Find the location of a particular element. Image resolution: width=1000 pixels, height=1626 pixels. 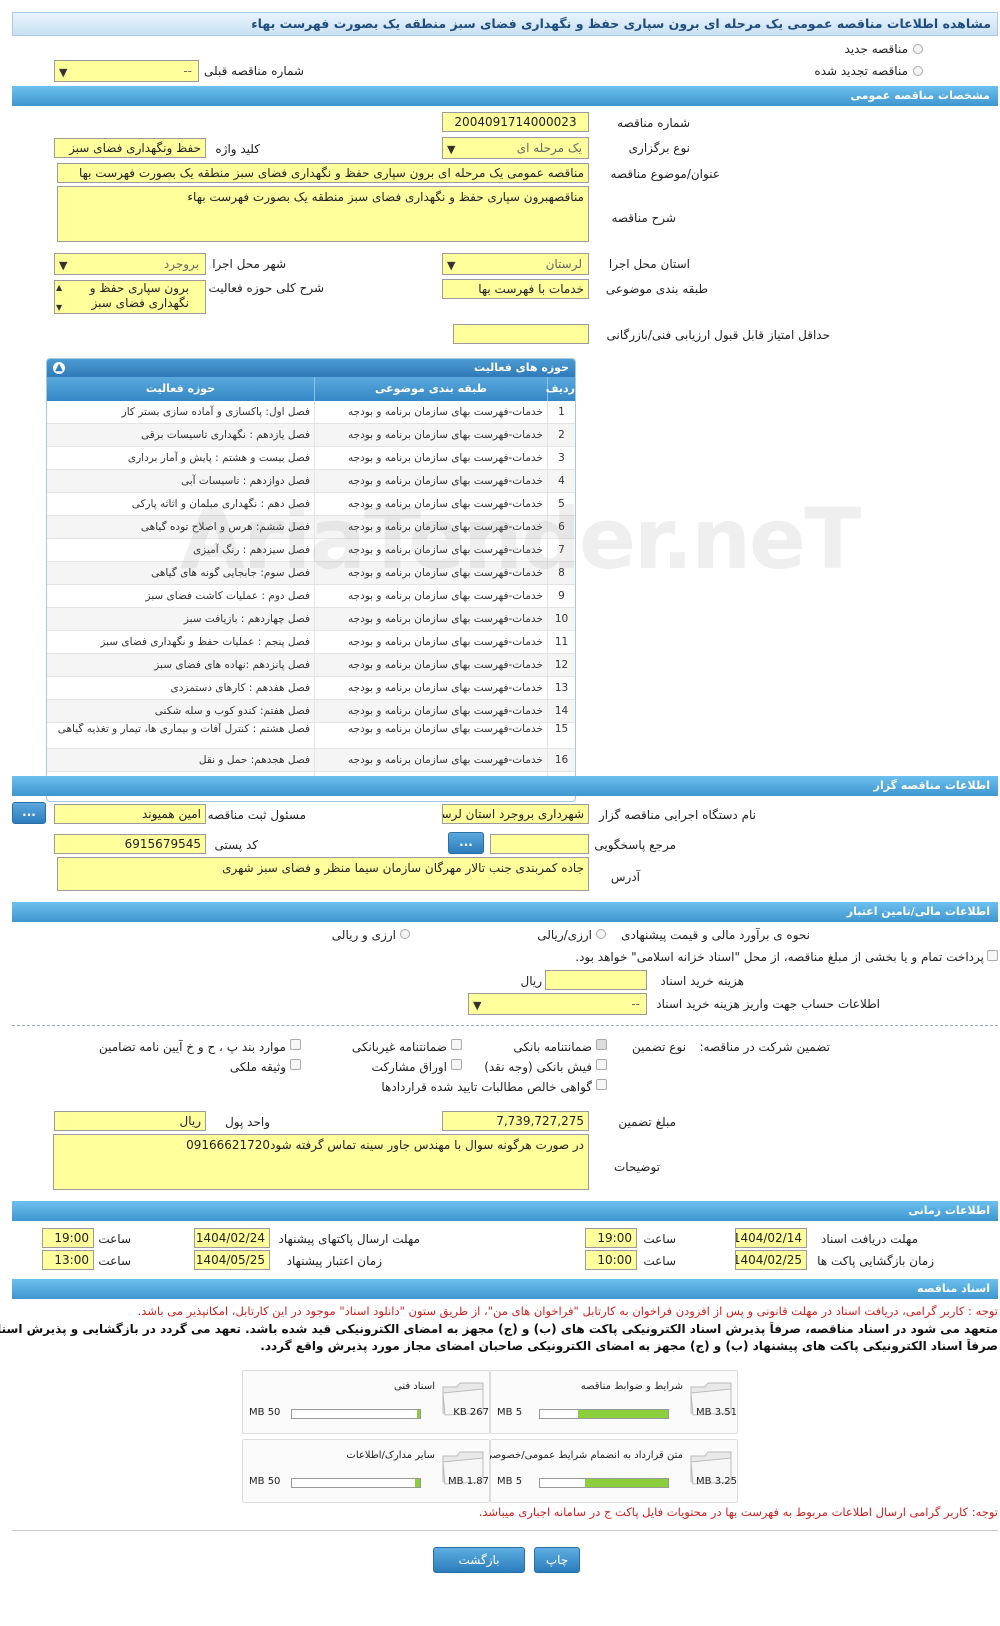

org-name-field: شهرداری بروجرد استان لرستان is located at coordinates (515, 814).